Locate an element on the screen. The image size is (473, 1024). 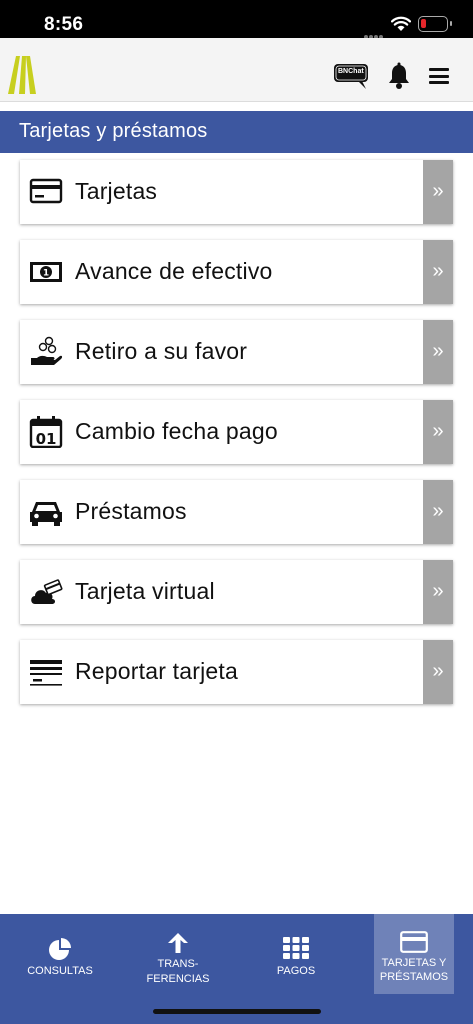
menu-item-reportar-tarjeta: Reportar tarjeta » is located at coordinates (236, 672).